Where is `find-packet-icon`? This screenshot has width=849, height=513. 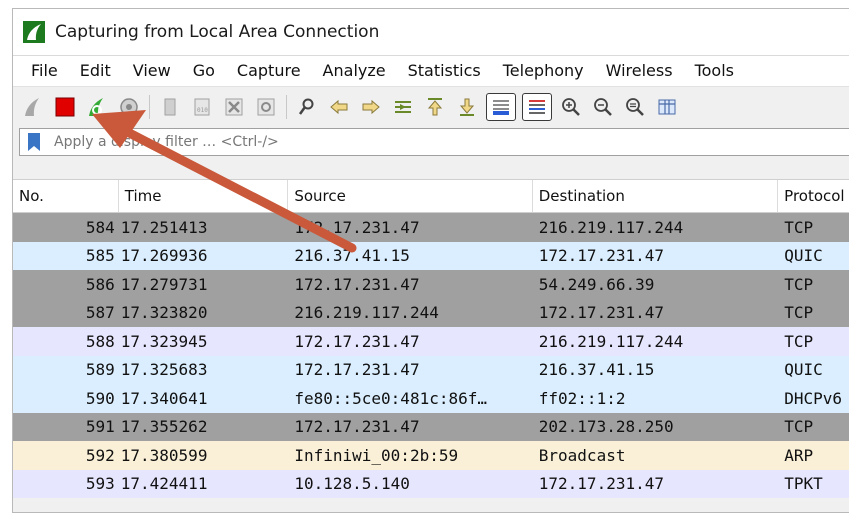 find-packet-icon is located at coordinates (306, 106).